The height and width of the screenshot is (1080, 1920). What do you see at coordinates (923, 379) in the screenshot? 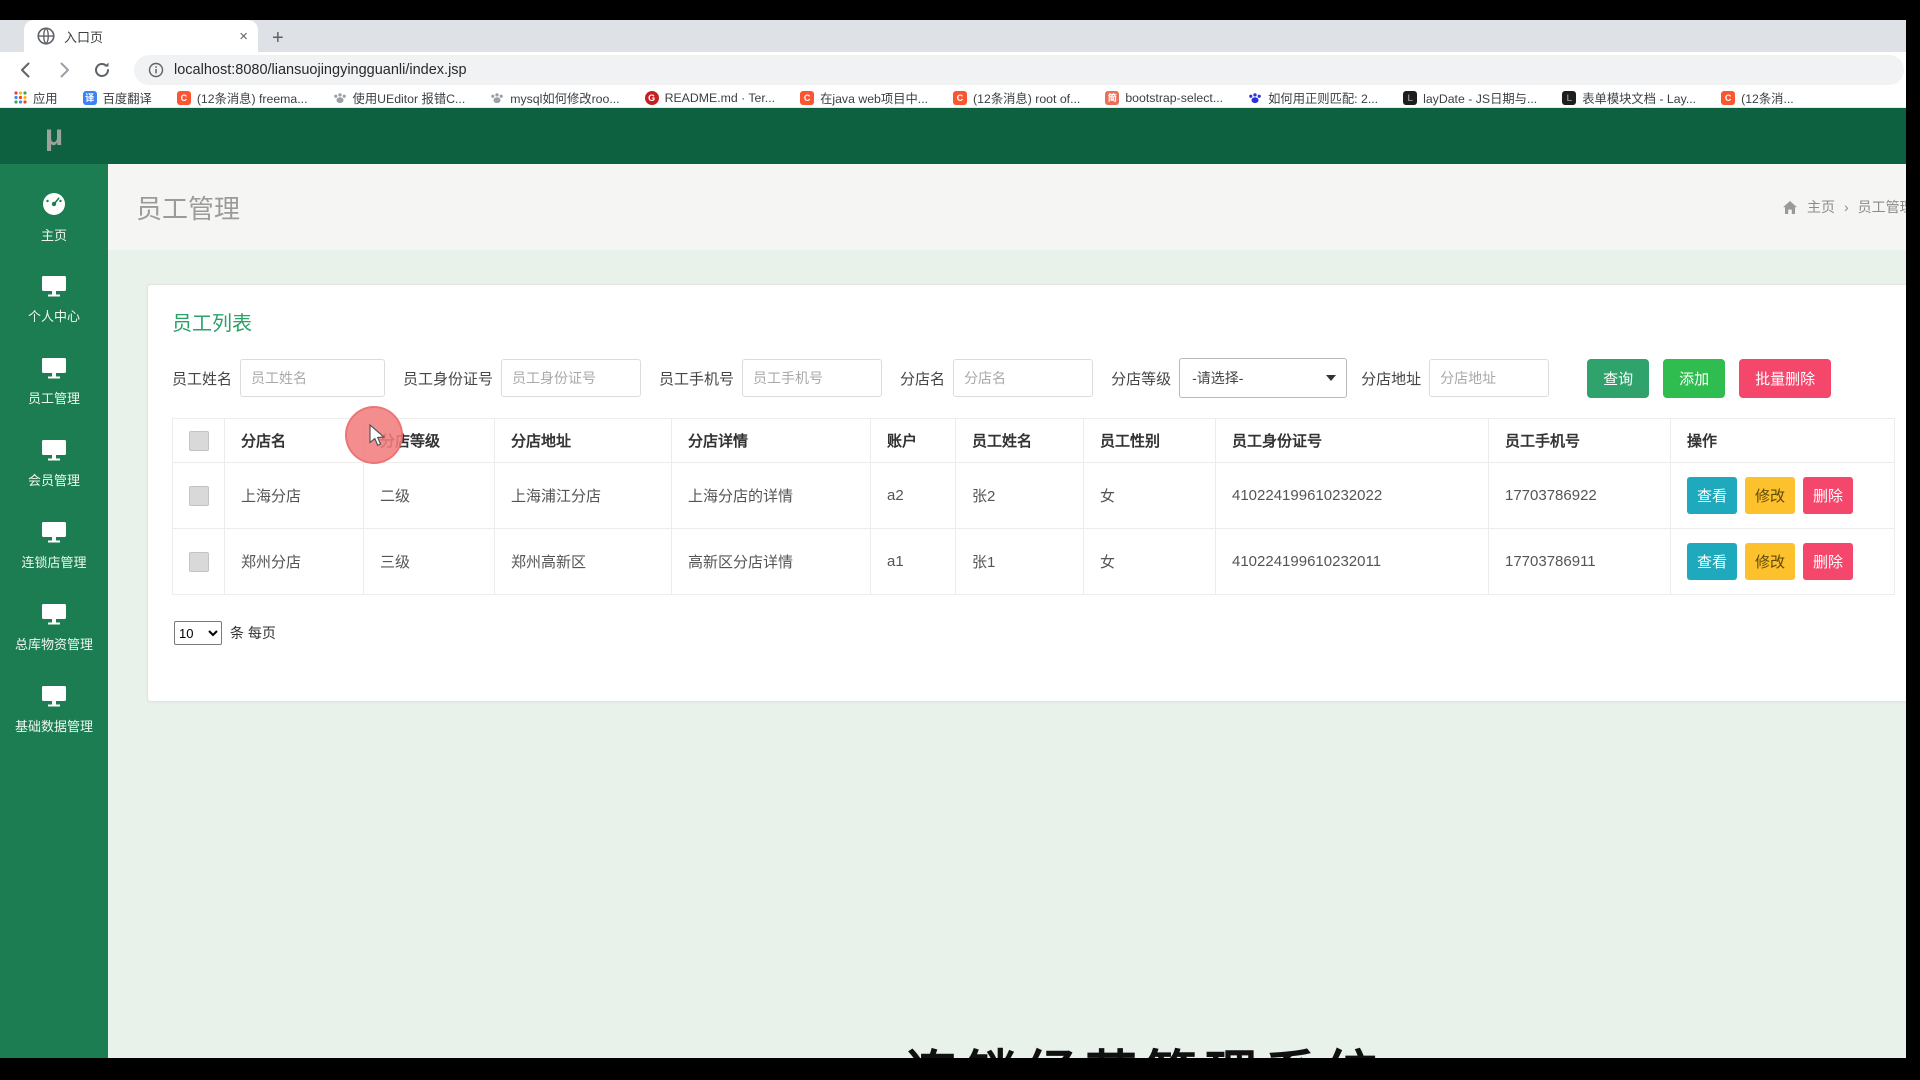
I see `filter-label-branch: 分店名` at bounding box center [923, 379].